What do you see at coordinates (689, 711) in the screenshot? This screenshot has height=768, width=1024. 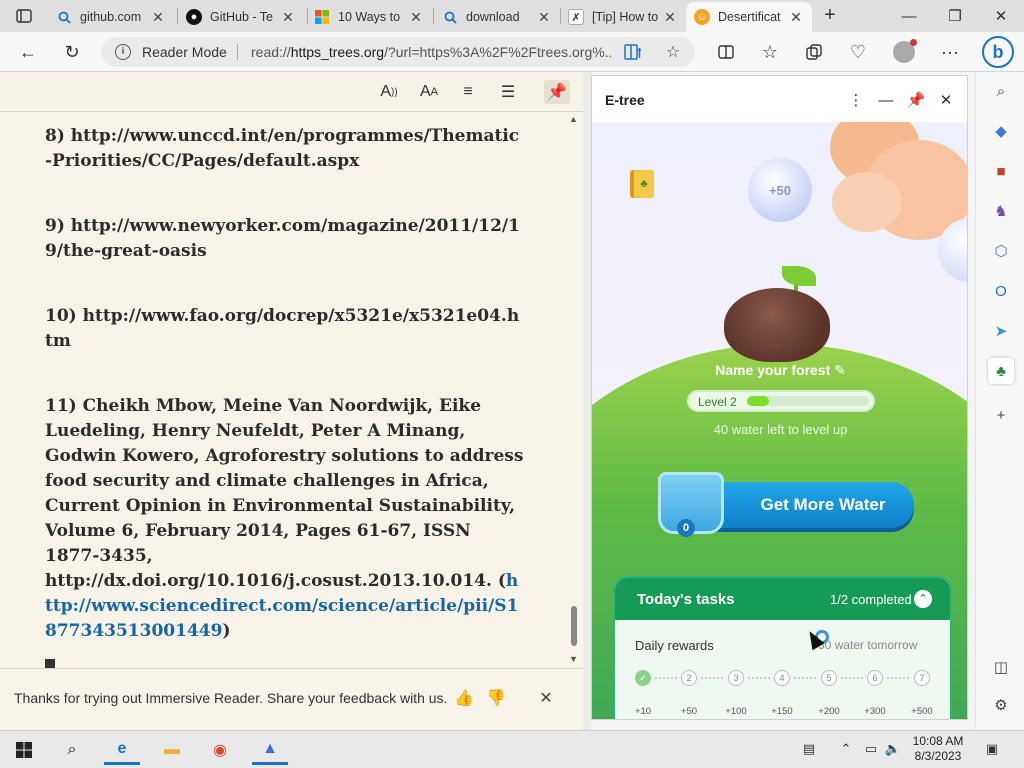 I see `reward-value: +50` at bounding box center [689, 711].